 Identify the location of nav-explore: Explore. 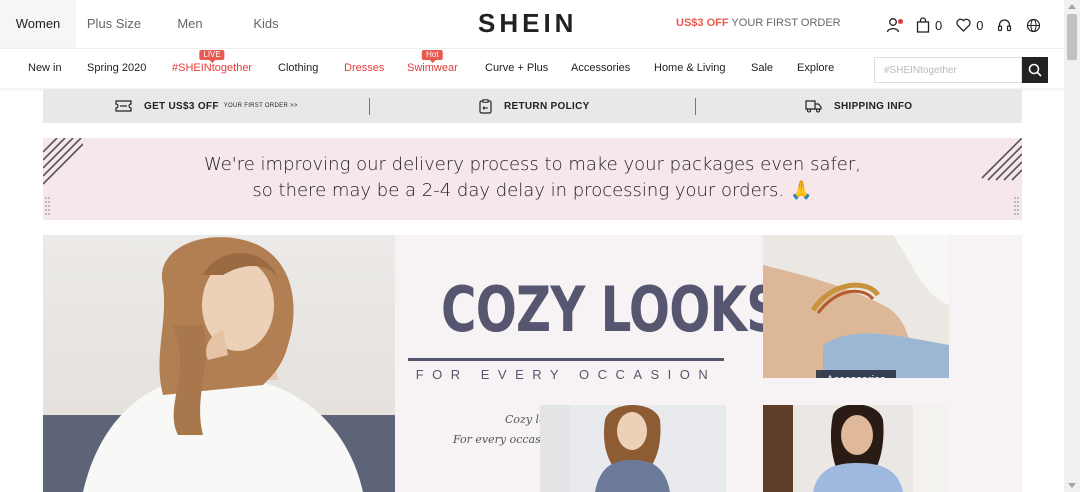
(815, 68).